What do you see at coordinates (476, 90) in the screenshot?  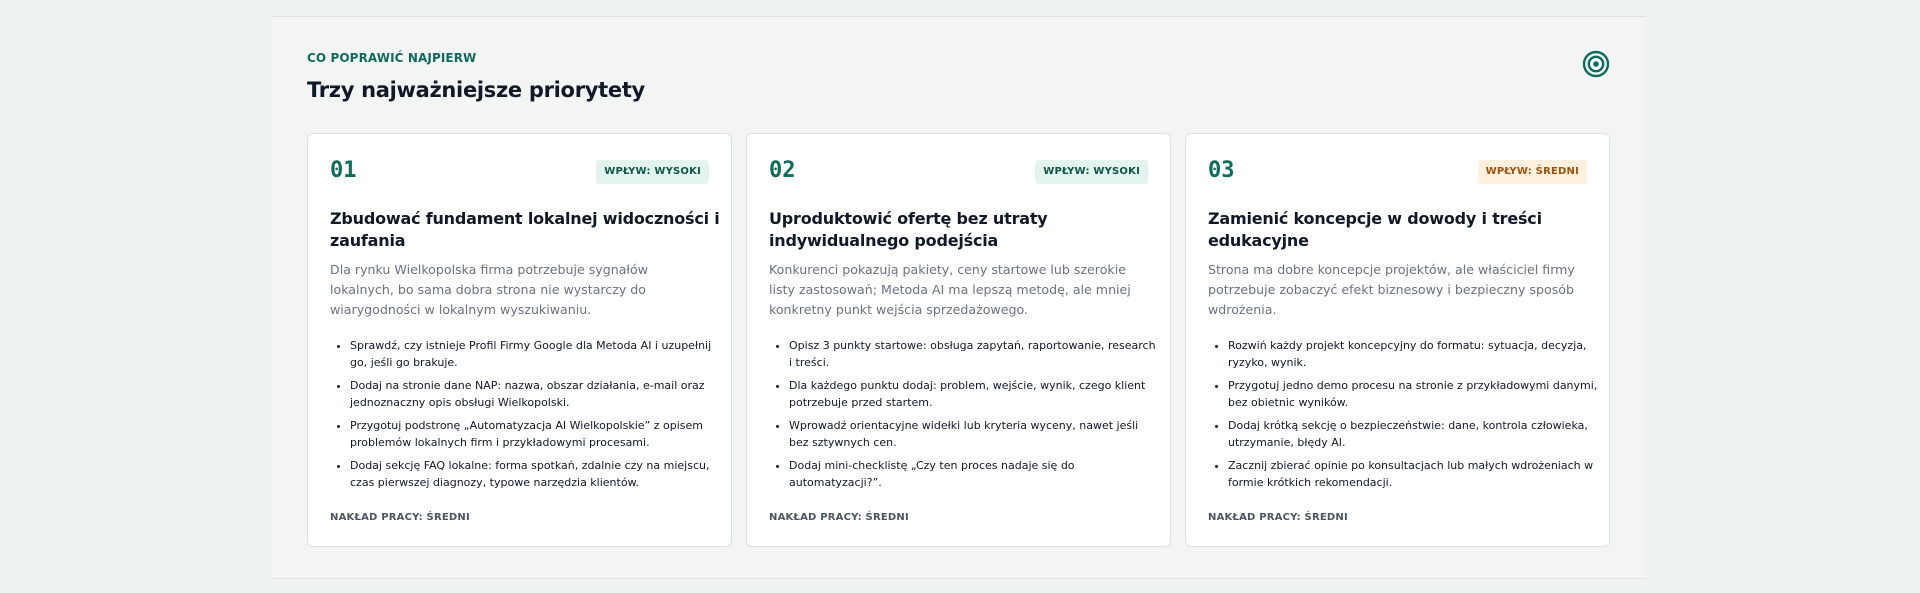 I see `section-title: Trzy najważniejsze priorytety` at bounding box center [476, 90].